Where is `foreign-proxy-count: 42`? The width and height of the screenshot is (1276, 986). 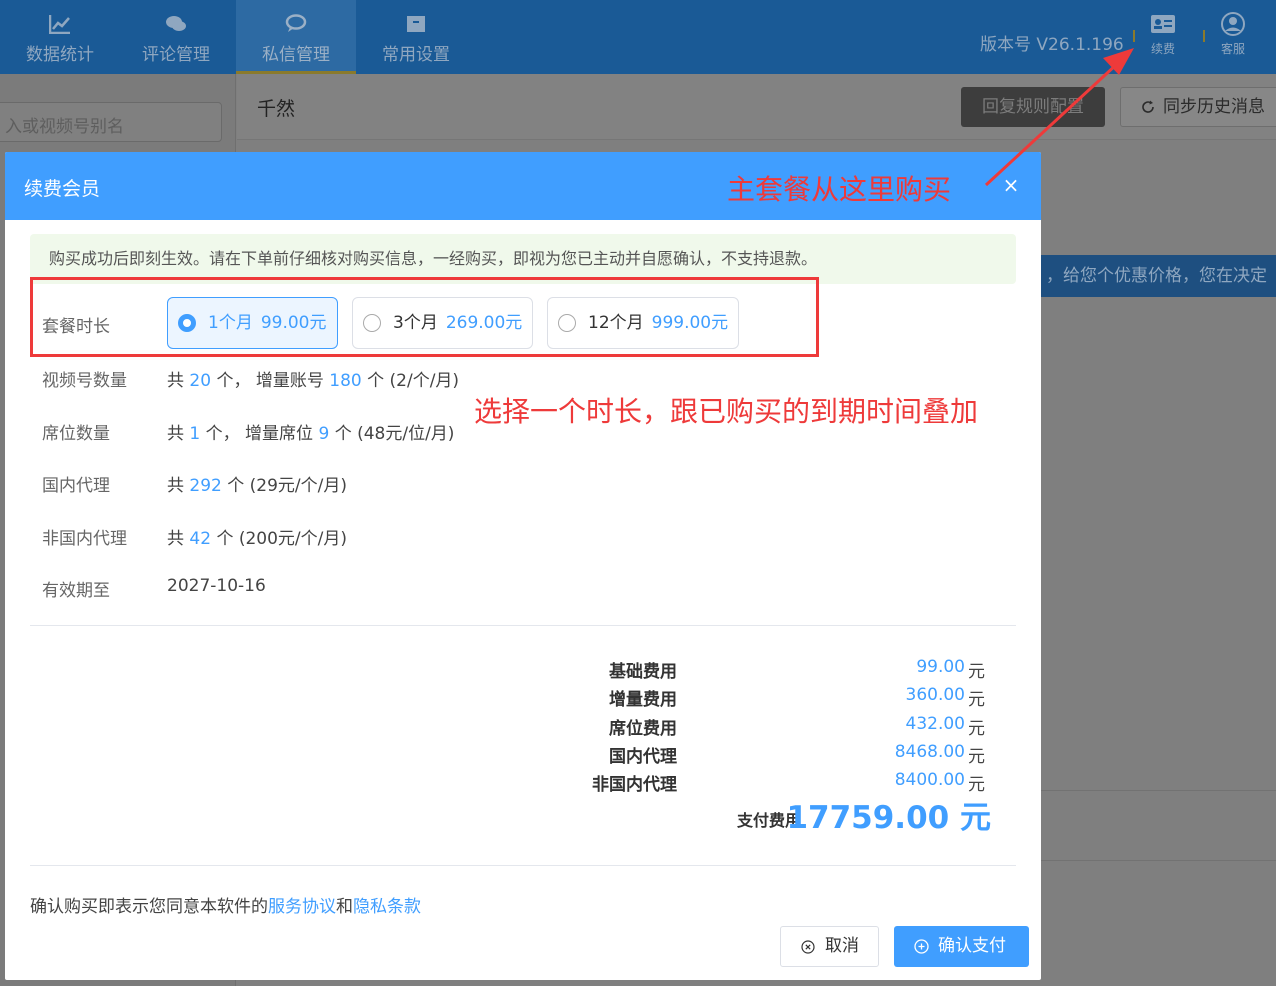 foreign-proxy-count: 42 is located at coordinates (200, 539).